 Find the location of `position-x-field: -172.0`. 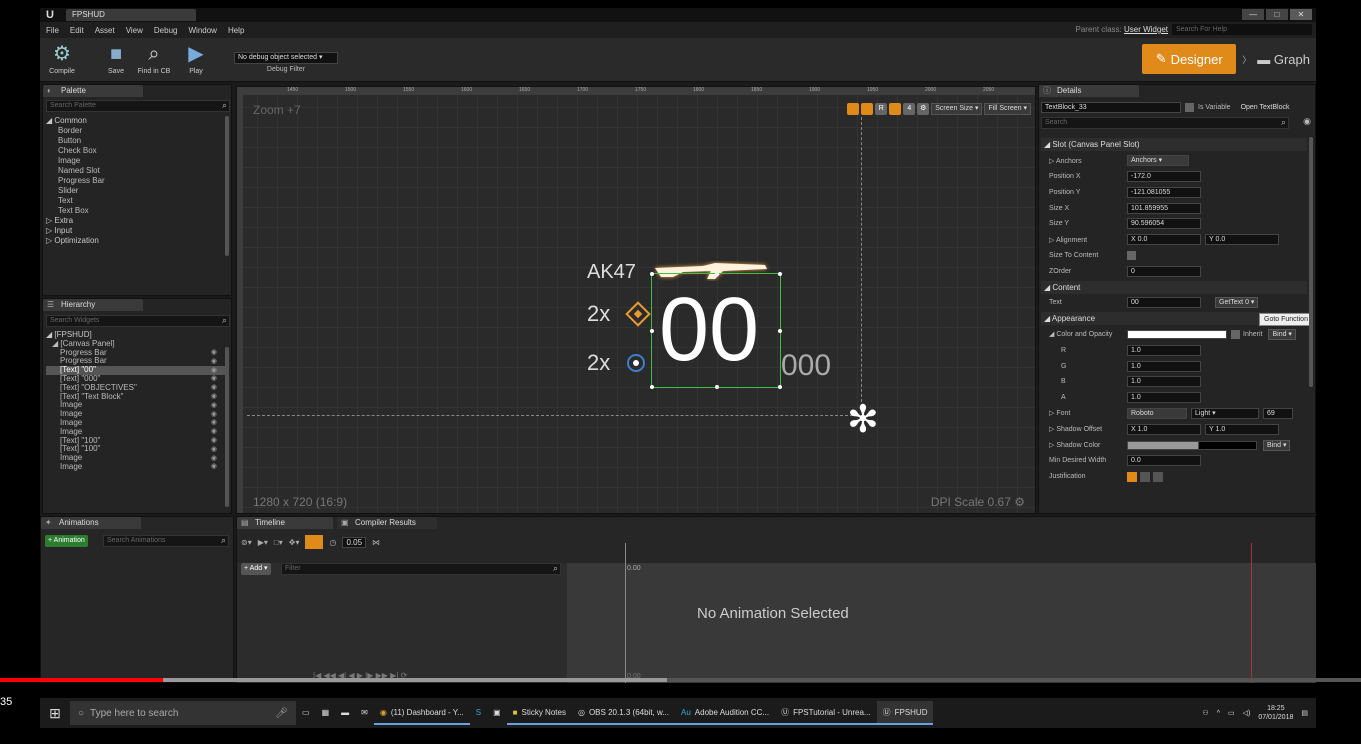

position-x-field: -172.0 is located at coordinates (1164, 176).